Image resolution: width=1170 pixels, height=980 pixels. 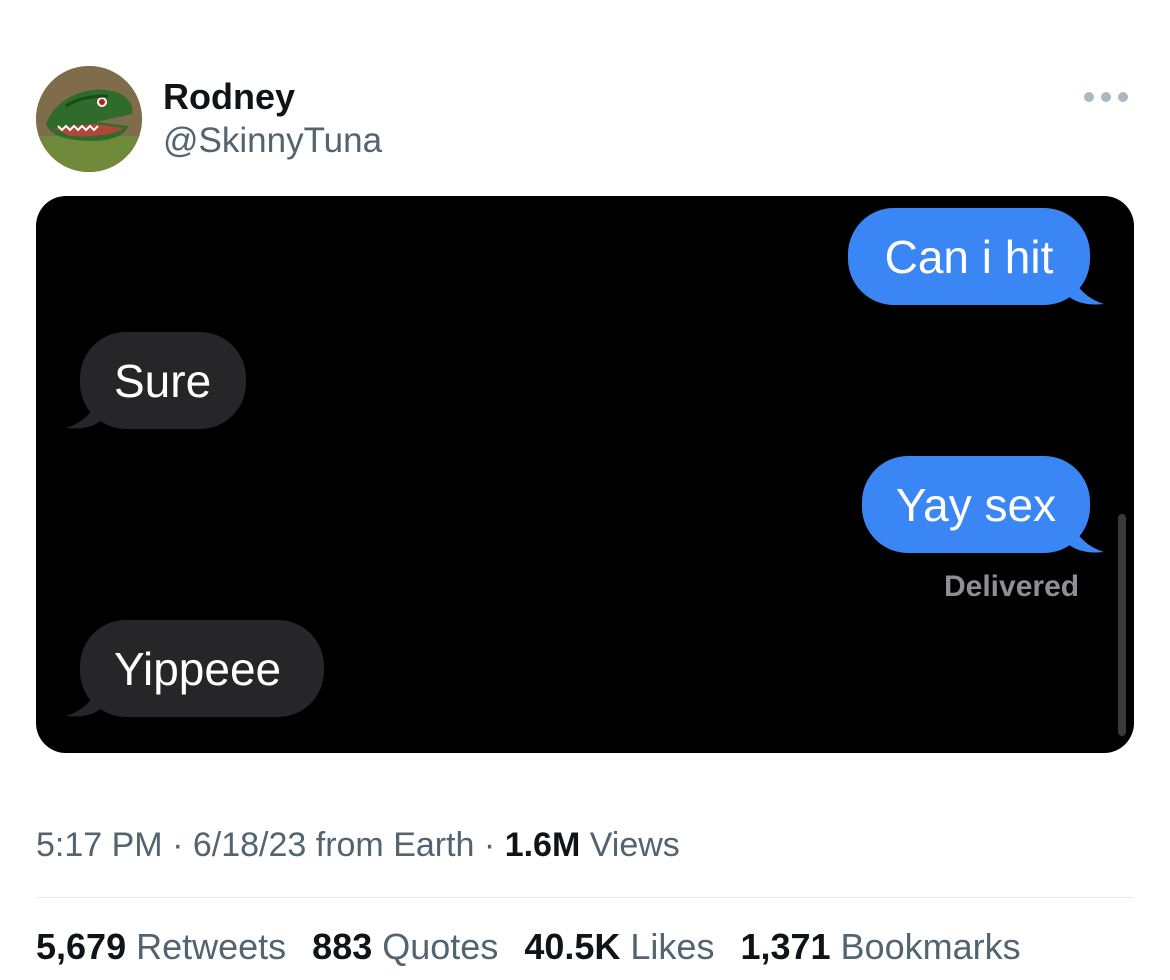 What do you see at coordinates (969, 256) in the screenshot?
I see `message-bubble-sent: Can i hit` at bounding box center [969, 256].